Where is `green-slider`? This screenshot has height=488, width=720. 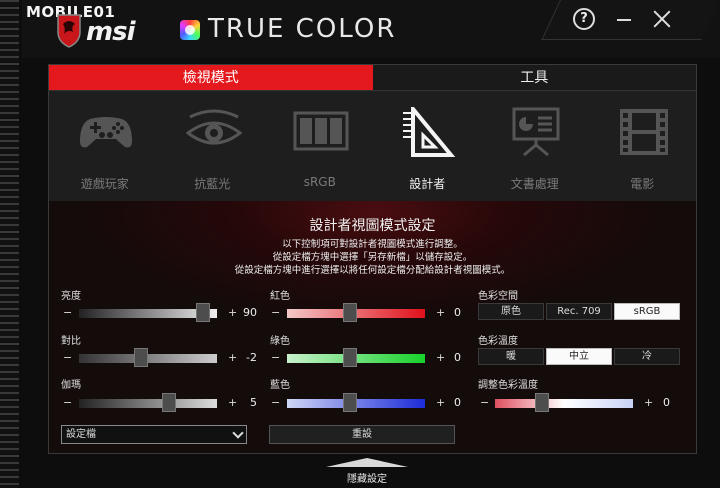
green-slider is located at coordinates (356, 357).